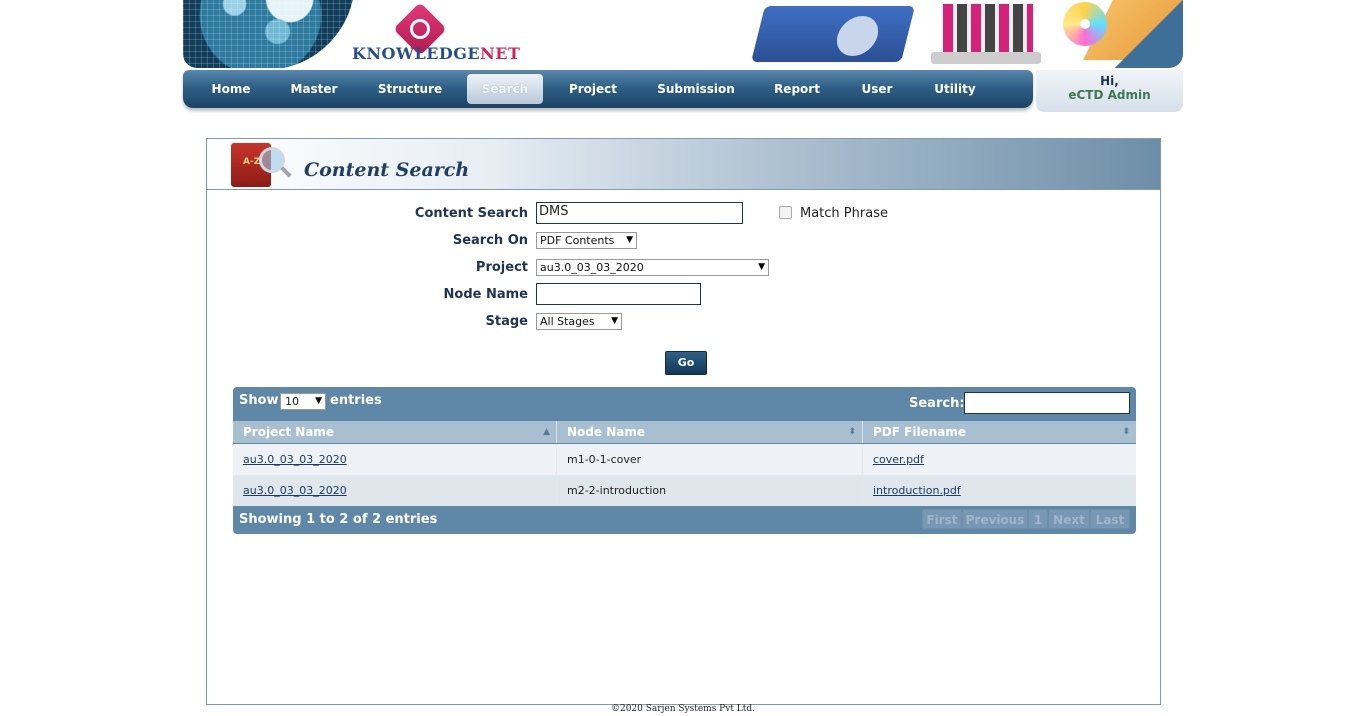 The width and height of the screenshot is (1366, 716). I want to click on pdf-link: cover.pdf, so click(898, 459).